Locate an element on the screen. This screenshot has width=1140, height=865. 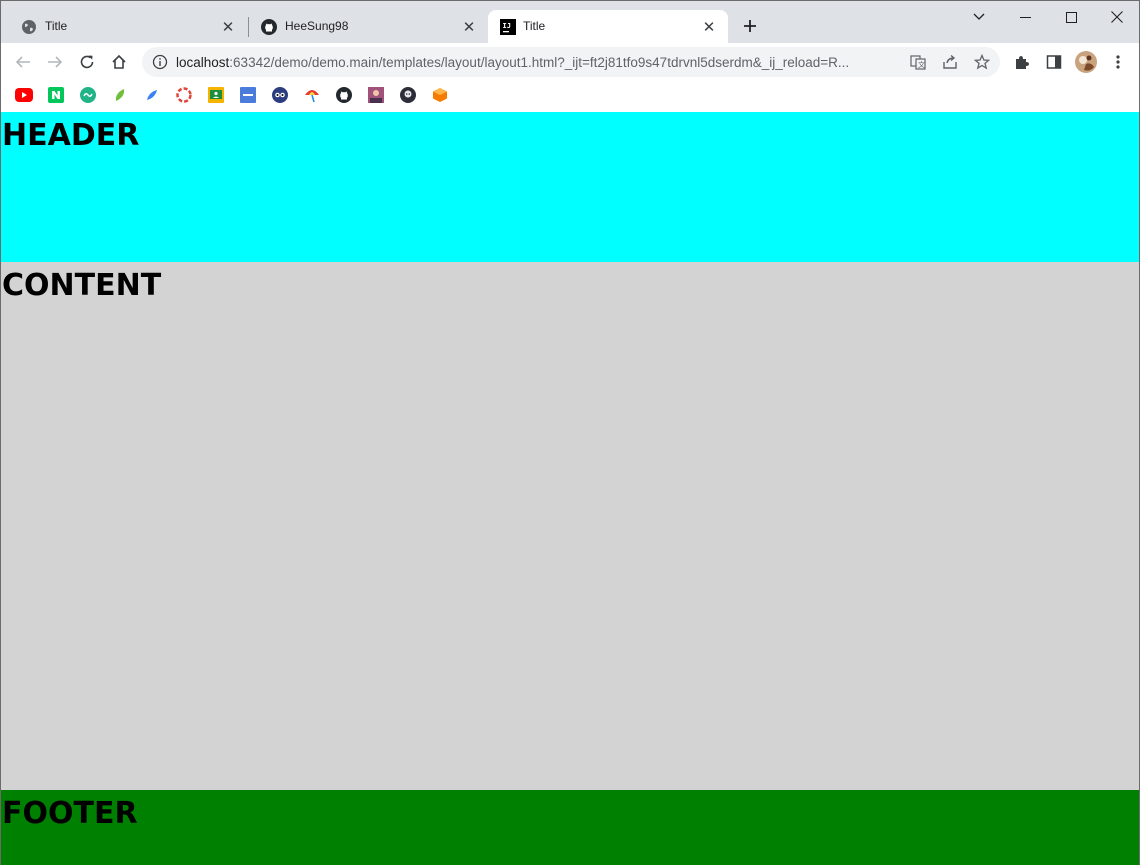
window-close-button is located at coordinates (1117, 17).